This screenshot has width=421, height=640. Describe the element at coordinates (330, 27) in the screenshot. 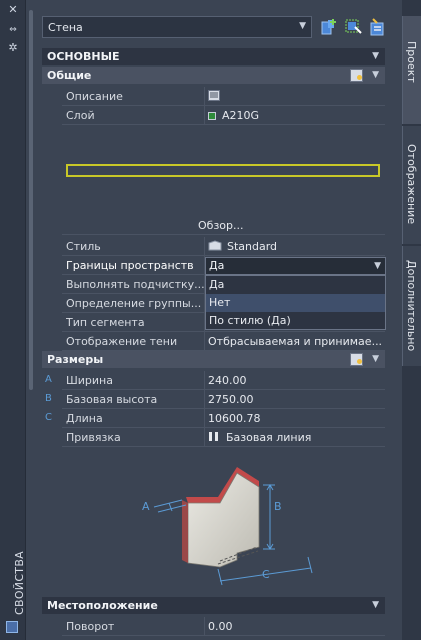

I see `toggle-pickadd-icon` at that location.